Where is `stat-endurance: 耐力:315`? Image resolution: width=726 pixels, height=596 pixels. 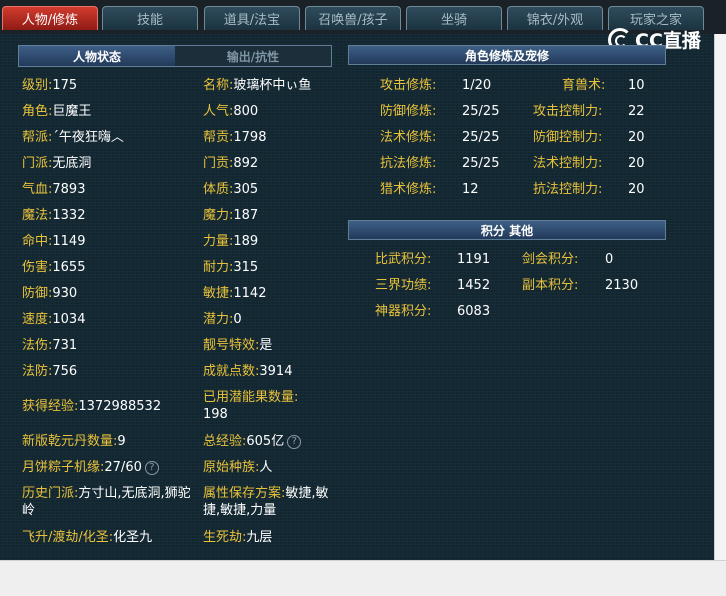
stat-endurance: 耐力:315 is located at coordinates (230, 267).